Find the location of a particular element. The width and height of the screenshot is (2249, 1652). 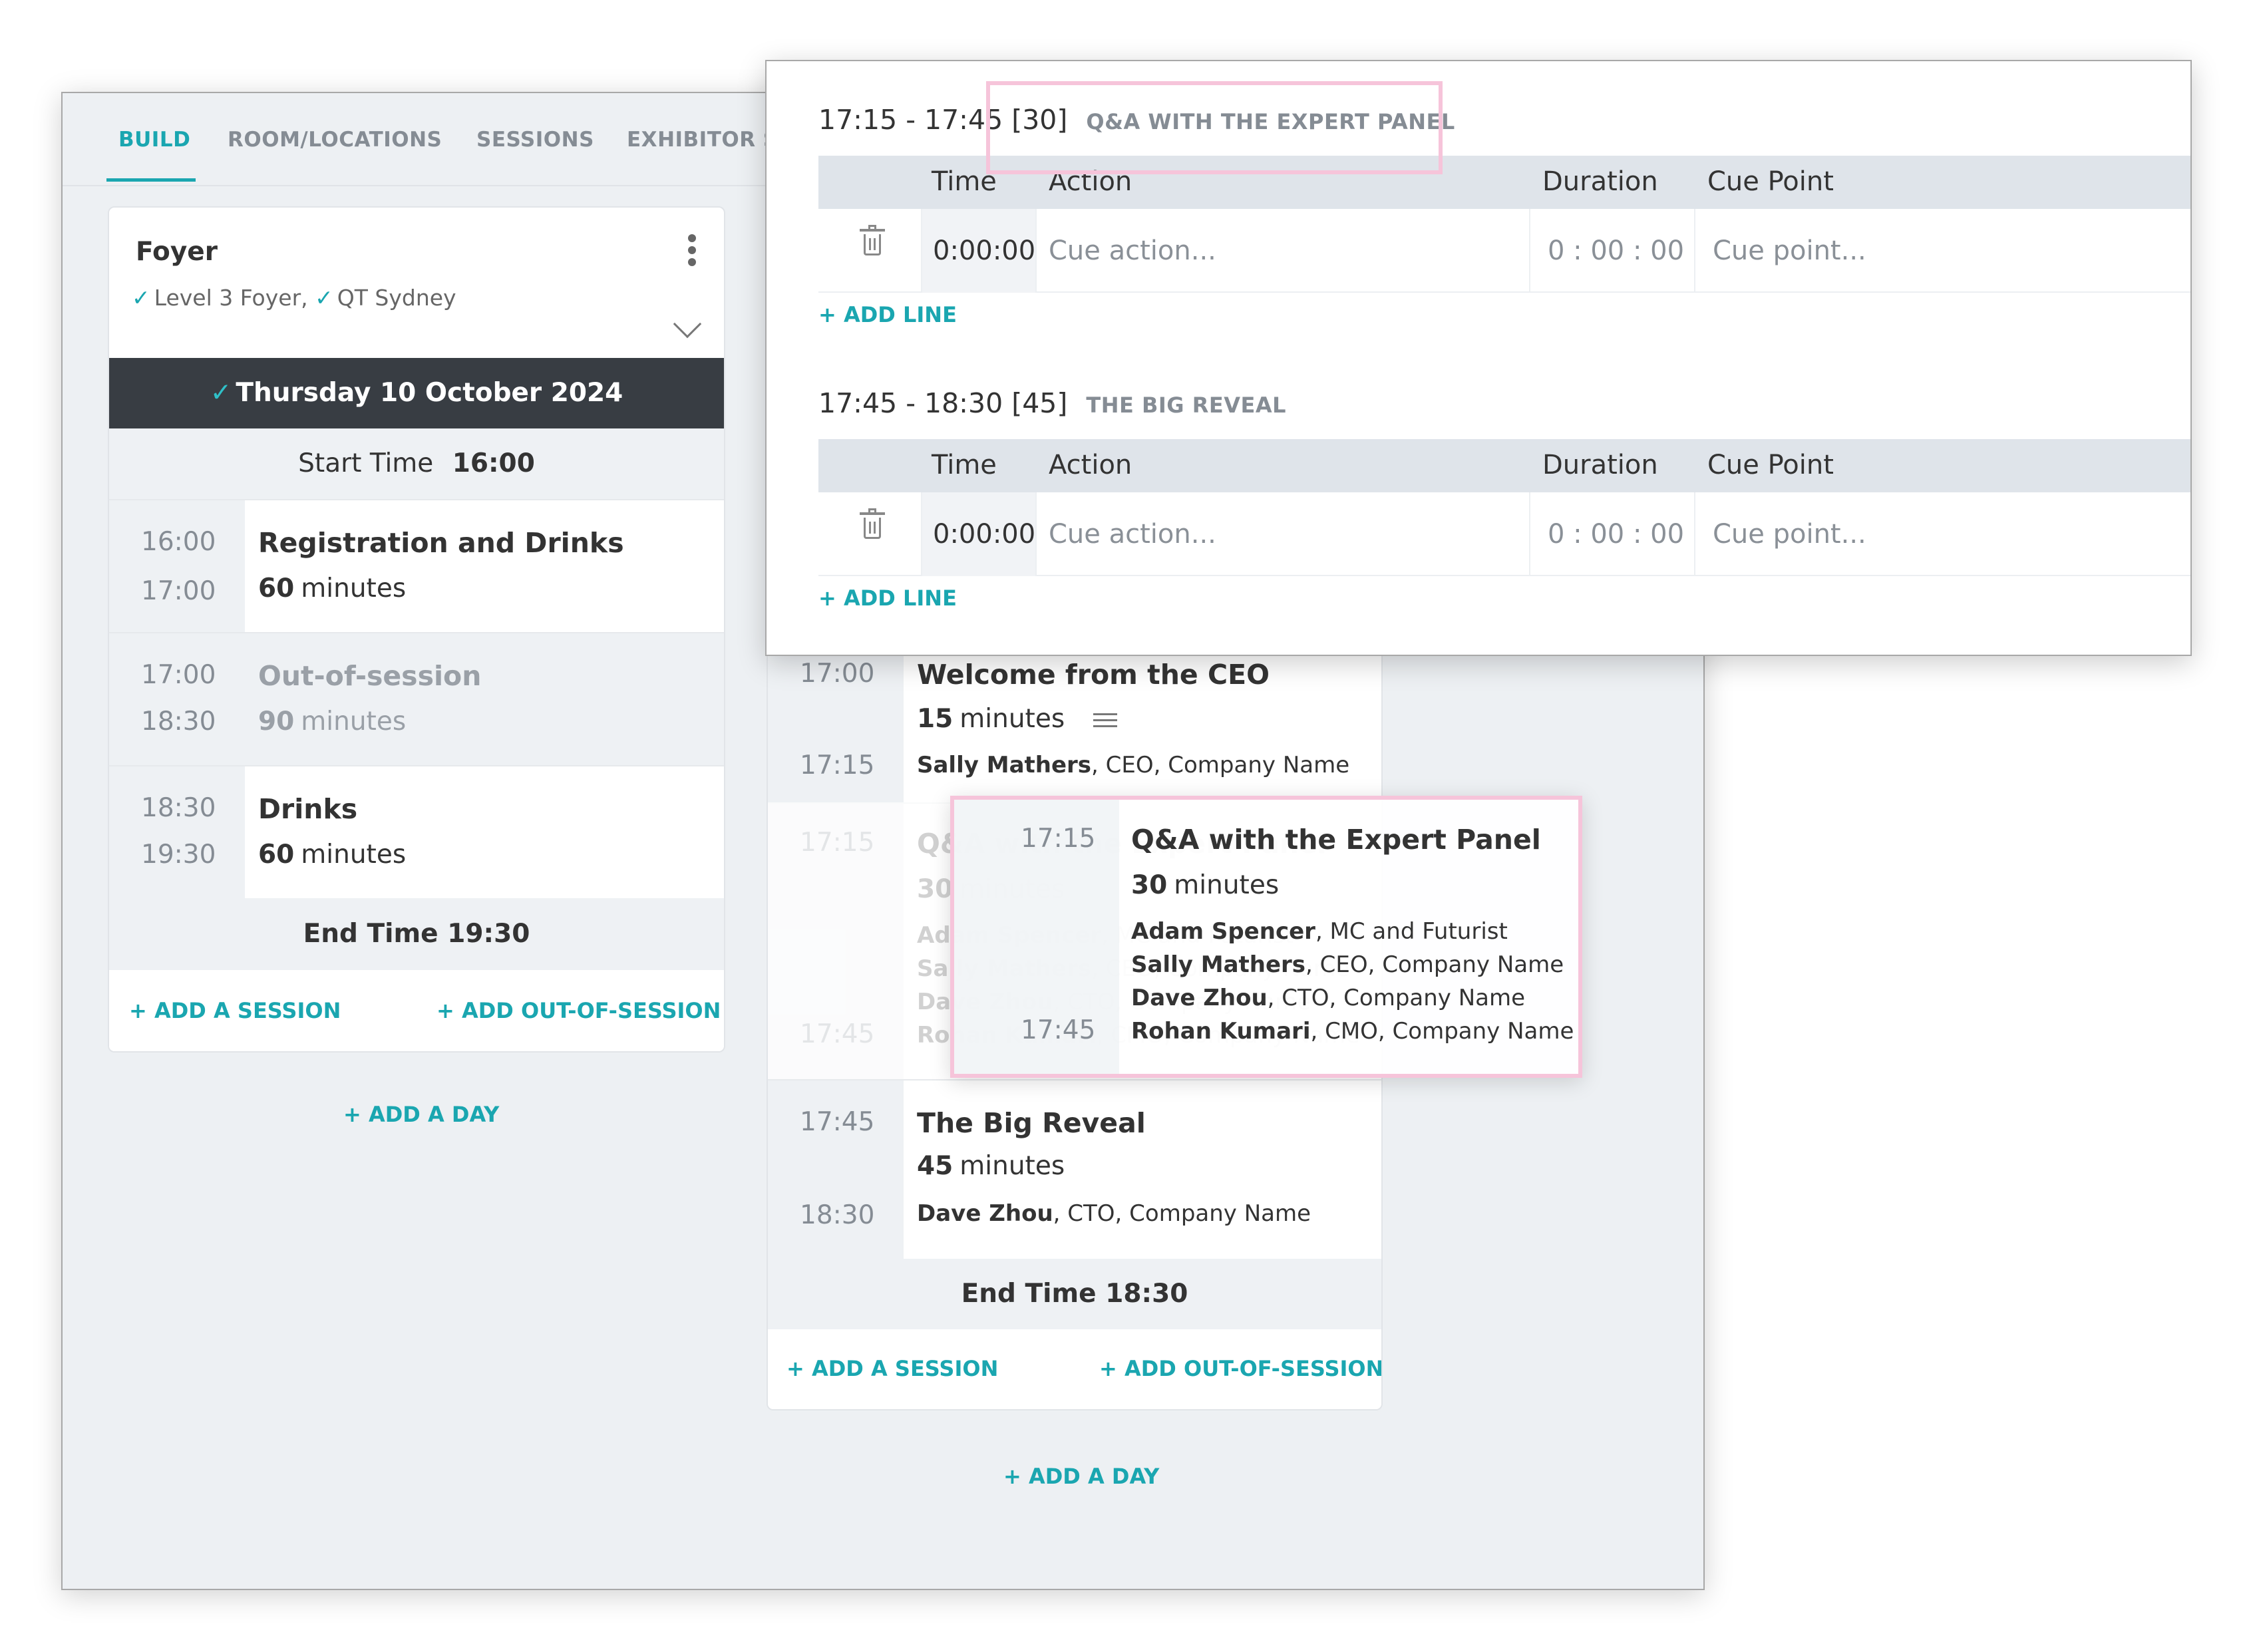

location-label: QT Sydney is located at coordinates (396, 298).